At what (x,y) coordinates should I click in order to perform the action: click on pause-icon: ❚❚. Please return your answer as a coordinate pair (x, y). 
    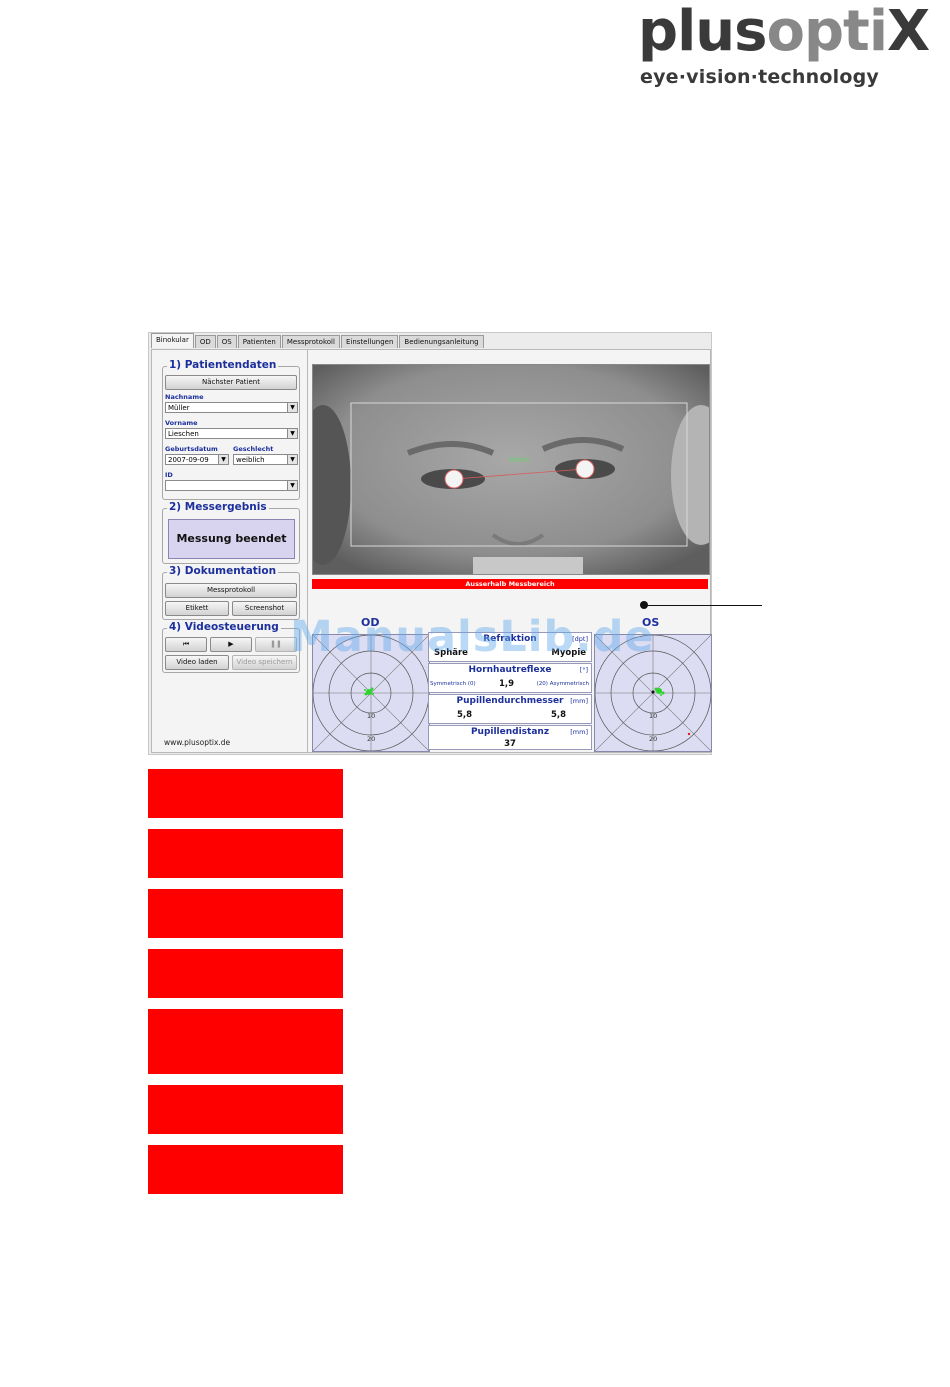
    Looking at the image, I should click on (276, 644).